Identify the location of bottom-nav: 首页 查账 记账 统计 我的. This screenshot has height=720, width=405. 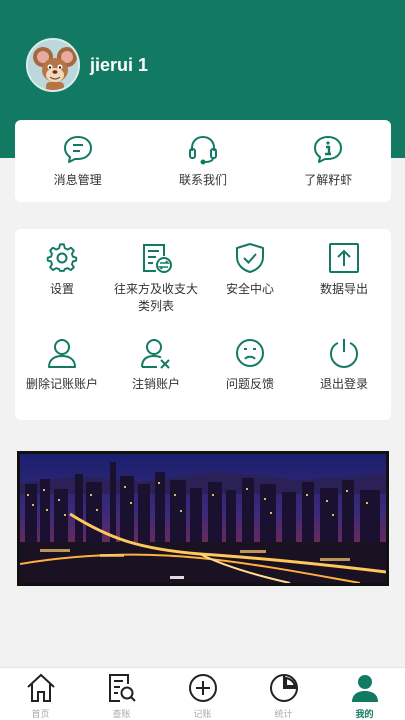
(202, 693).